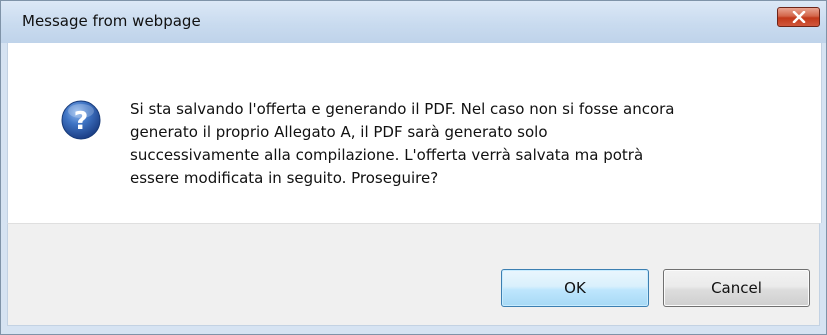  What do you see at coordinates (736, 288) in the screenshot?
I see `cancel-button: Cancel` at bounding box center [736, 288].